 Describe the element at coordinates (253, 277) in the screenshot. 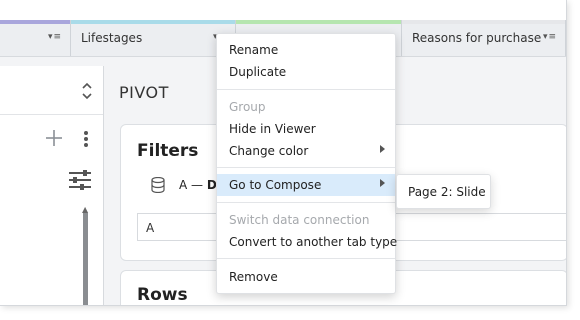

I see `menu-item-label: Remove` at that location.